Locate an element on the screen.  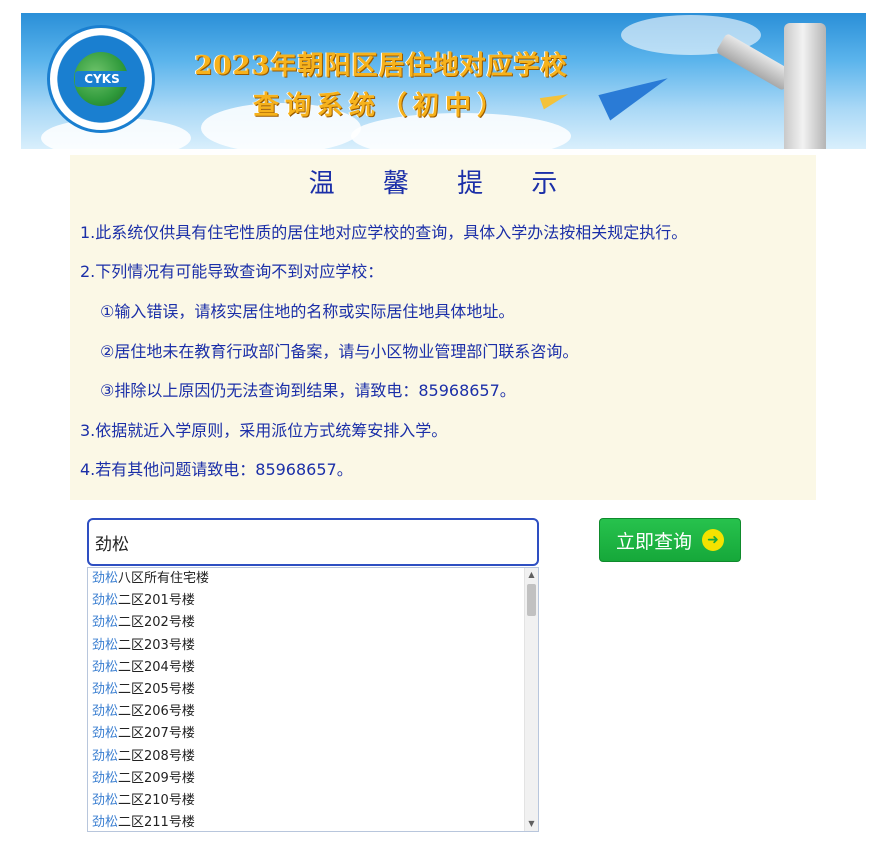
suggestion-item: 劲松二区206号楼 is located at coordinates (306, 712).